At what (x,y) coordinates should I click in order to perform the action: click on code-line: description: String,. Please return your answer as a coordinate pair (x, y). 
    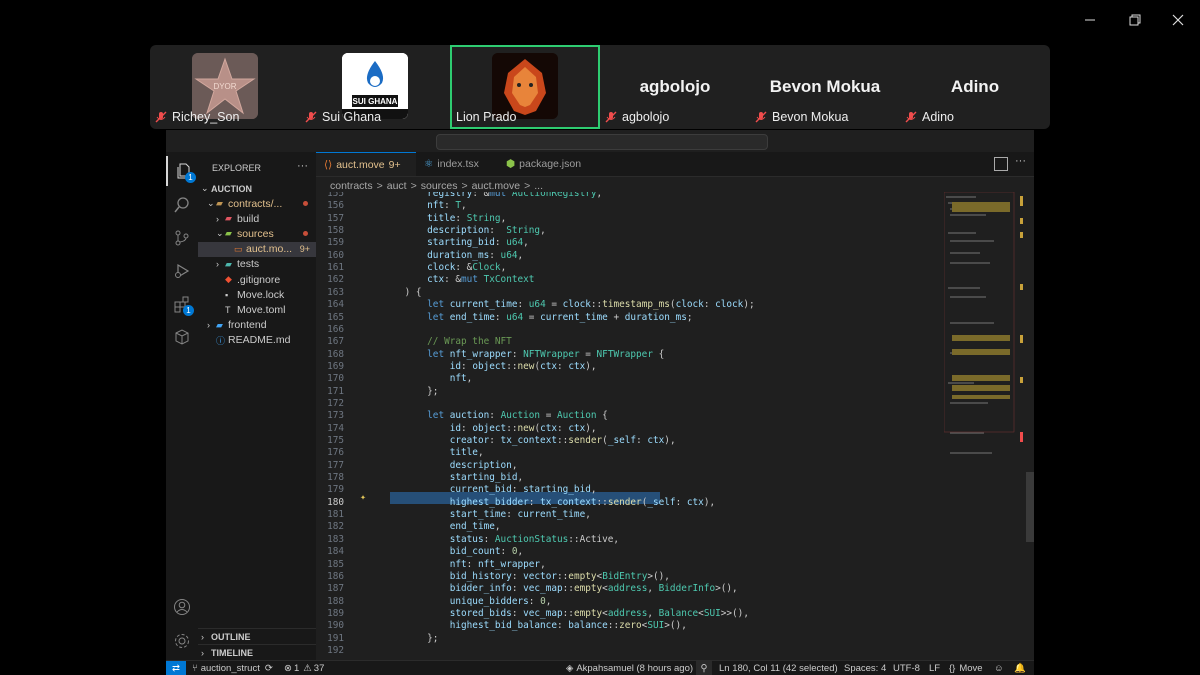
    Looking at the image, I should click on (486, 231).